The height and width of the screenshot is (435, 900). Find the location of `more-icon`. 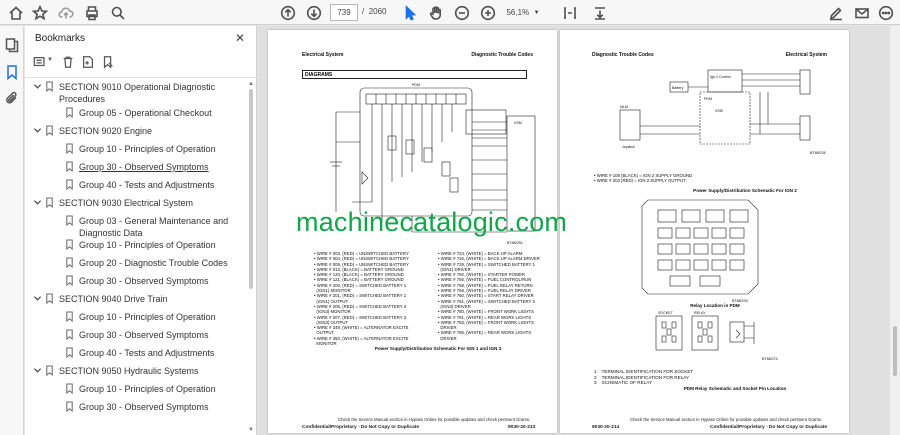

more-icon is located at coordinates (886, 13).